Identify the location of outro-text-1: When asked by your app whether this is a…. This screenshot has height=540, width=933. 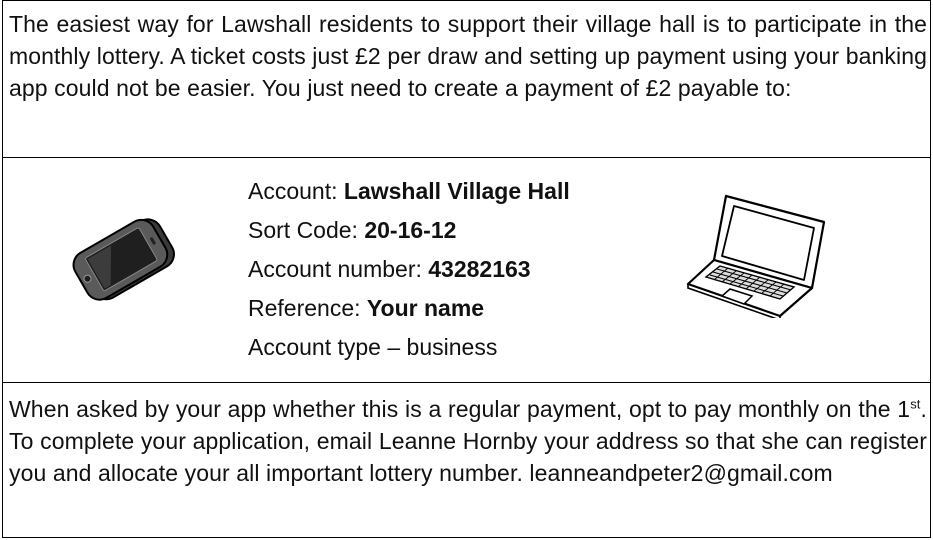
(460, 409).